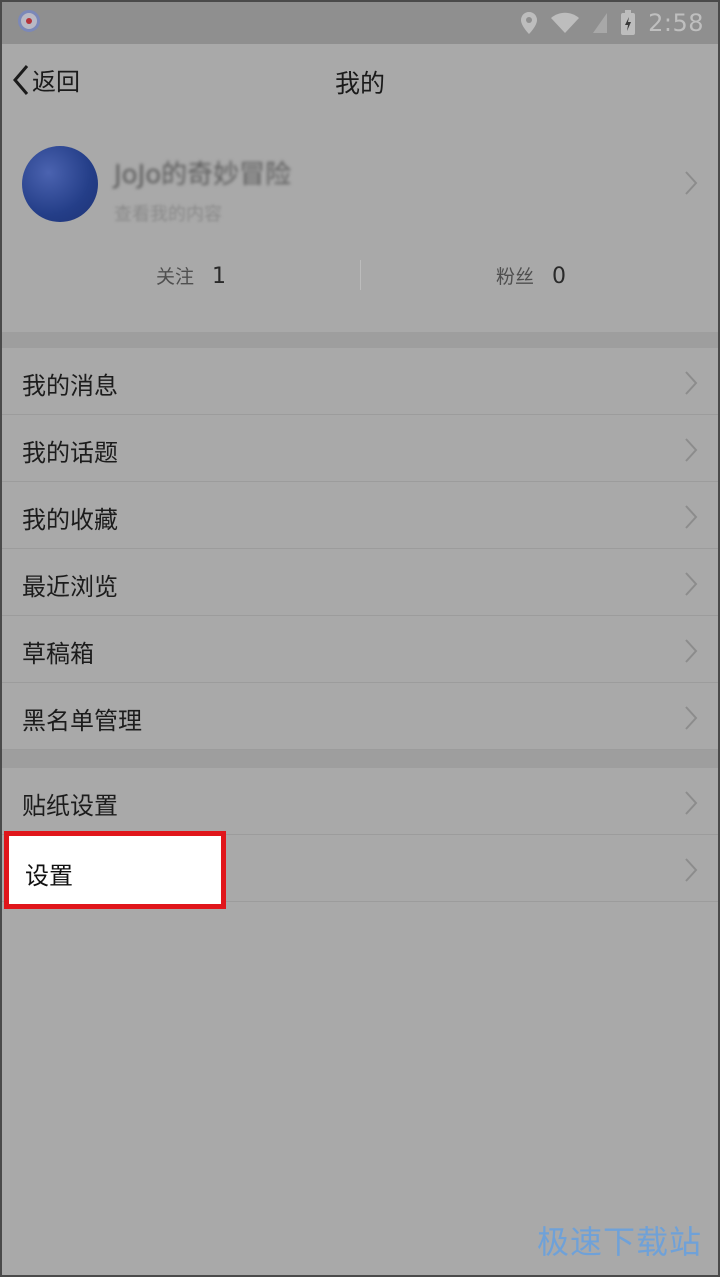 Image resolution: width=720 pixels, height=1277 pixels. Describe the element at coordinates (175, 277) in the screenshot. I see `following-label: 关注` at that location.